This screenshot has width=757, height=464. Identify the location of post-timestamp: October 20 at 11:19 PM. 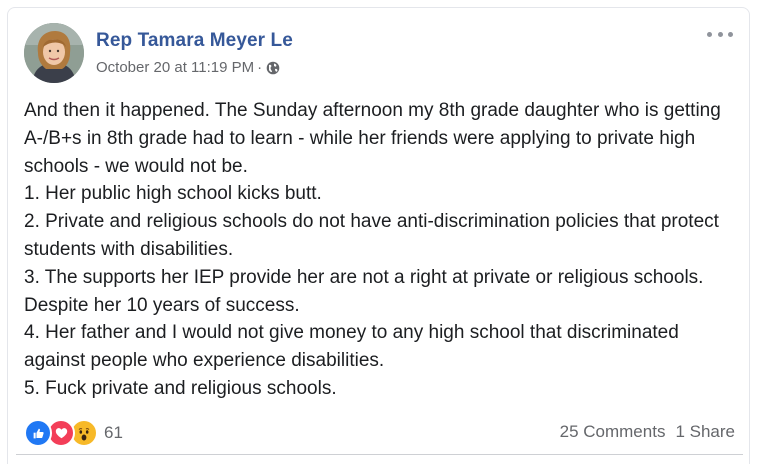
(175, 67).